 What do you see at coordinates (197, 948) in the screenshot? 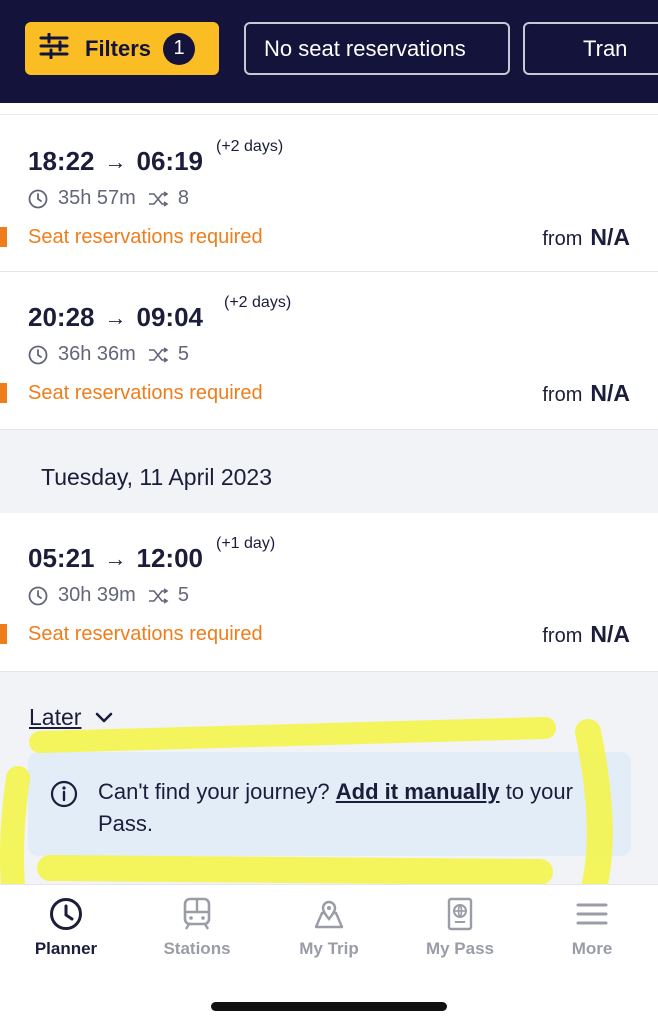
I see `nav-label: Stations` at bounding box center [197, 948].